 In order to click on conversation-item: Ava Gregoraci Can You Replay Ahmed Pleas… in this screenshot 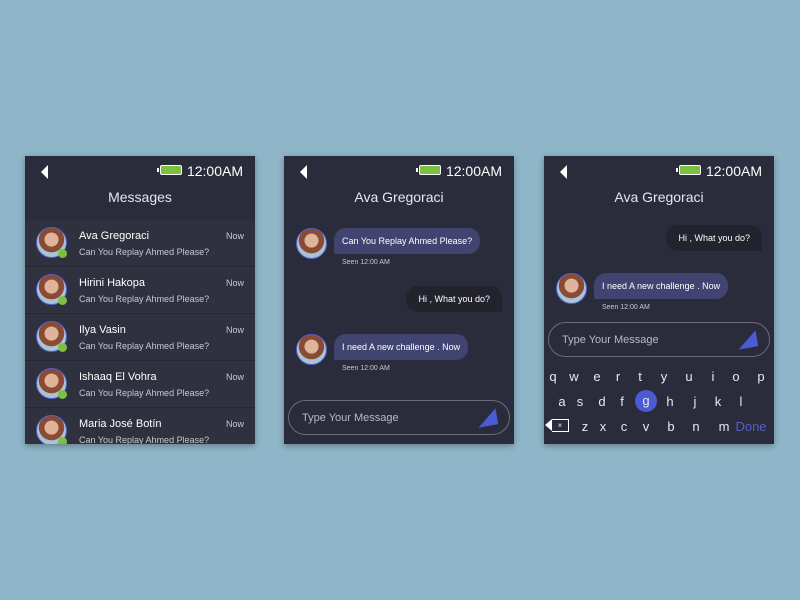, I will do `click(140, 243)`.